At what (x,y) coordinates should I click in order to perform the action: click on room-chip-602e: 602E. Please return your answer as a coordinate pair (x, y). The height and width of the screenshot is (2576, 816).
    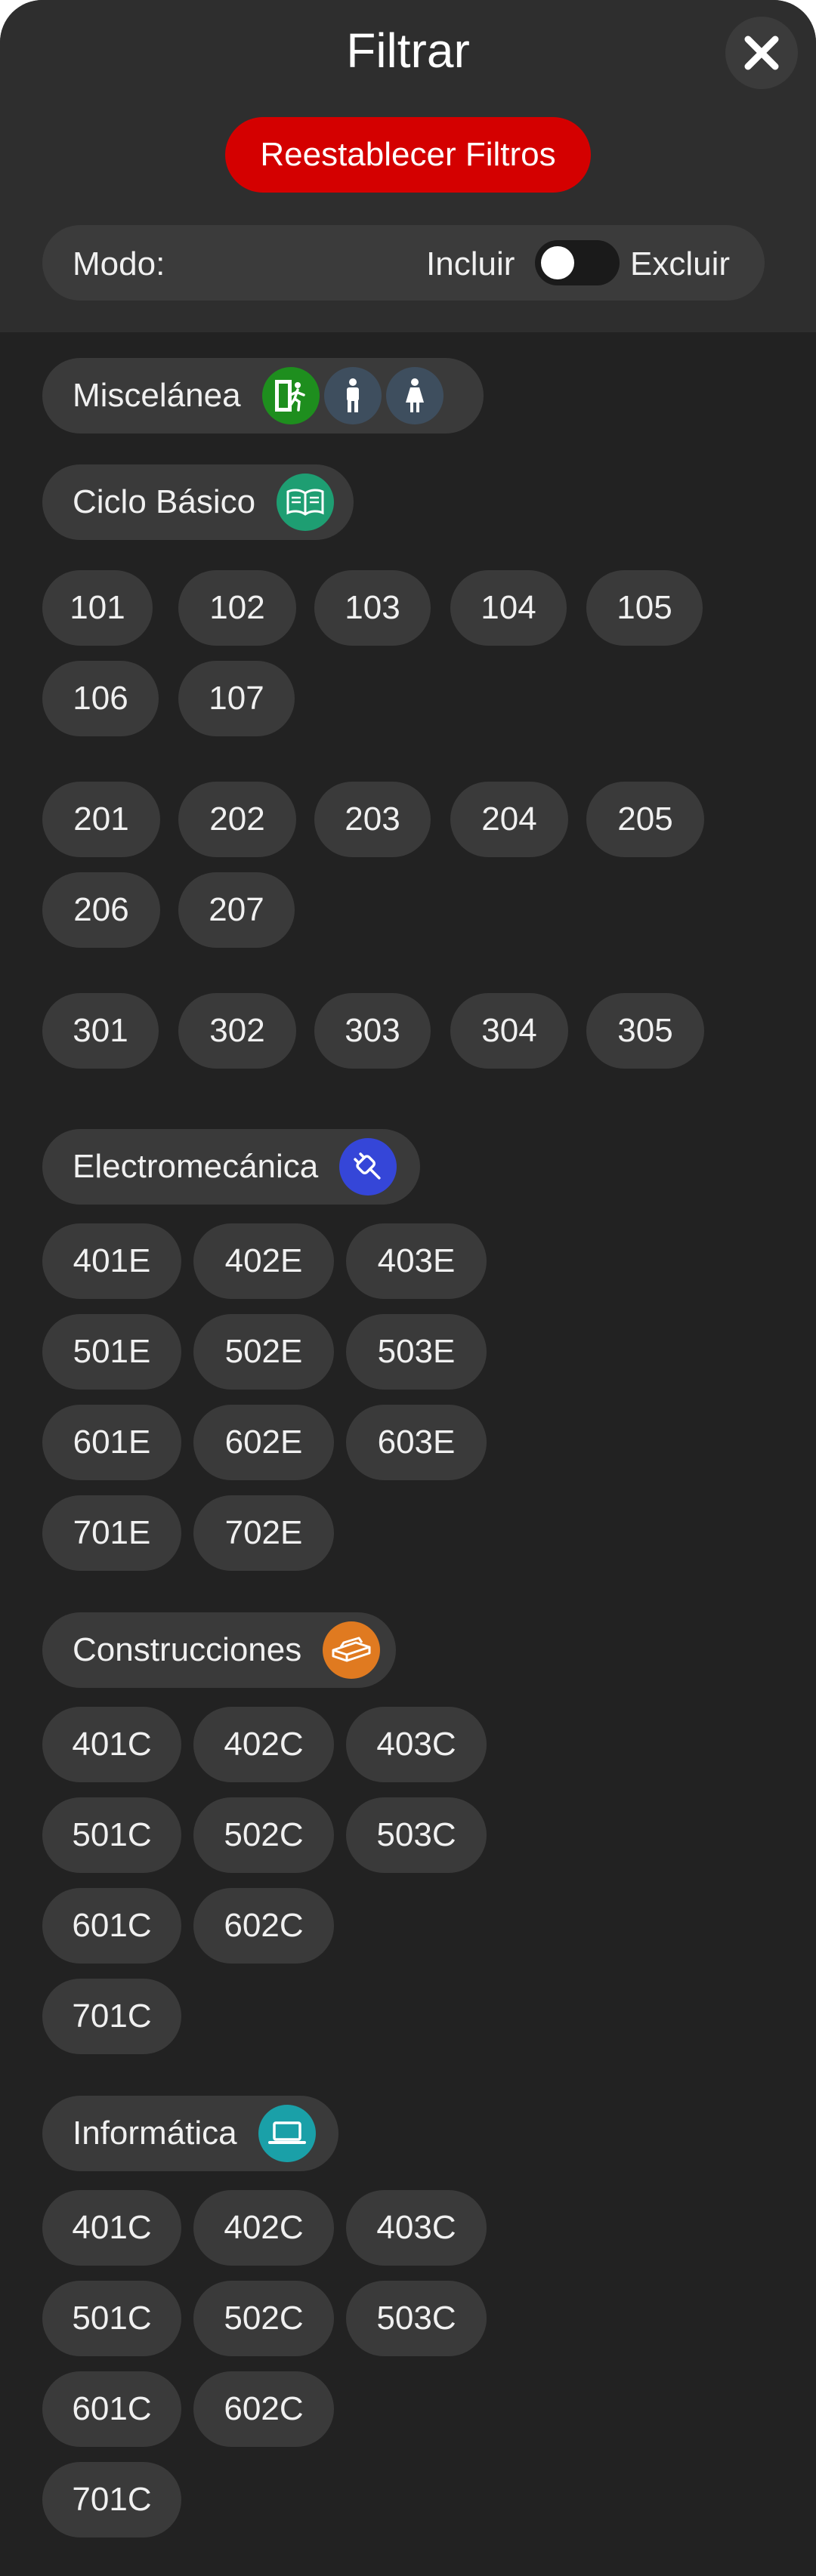
    Looking at the image, I should click on (263, 1442).